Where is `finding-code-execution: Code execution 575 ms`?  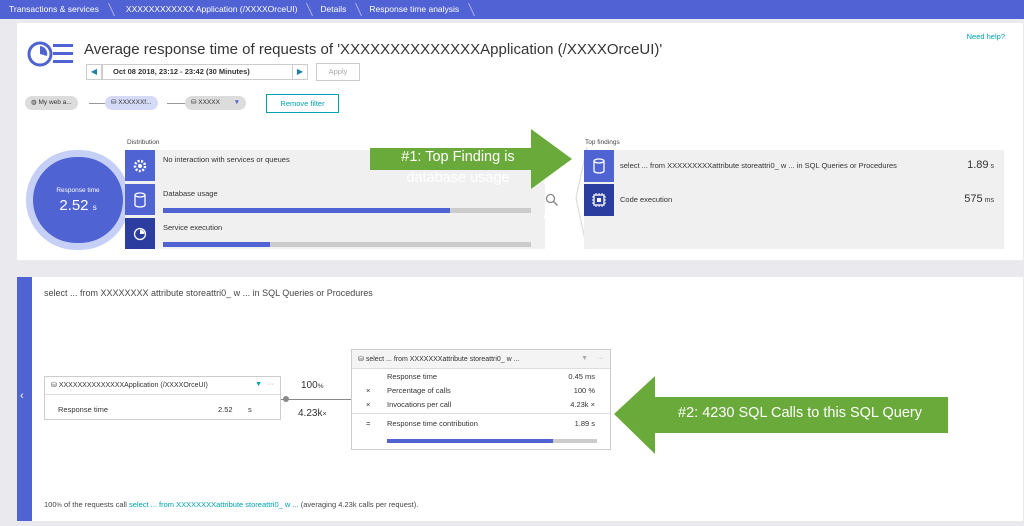
finding-code-execution: Code execution 575 ms is located at coordinates (794, 200).